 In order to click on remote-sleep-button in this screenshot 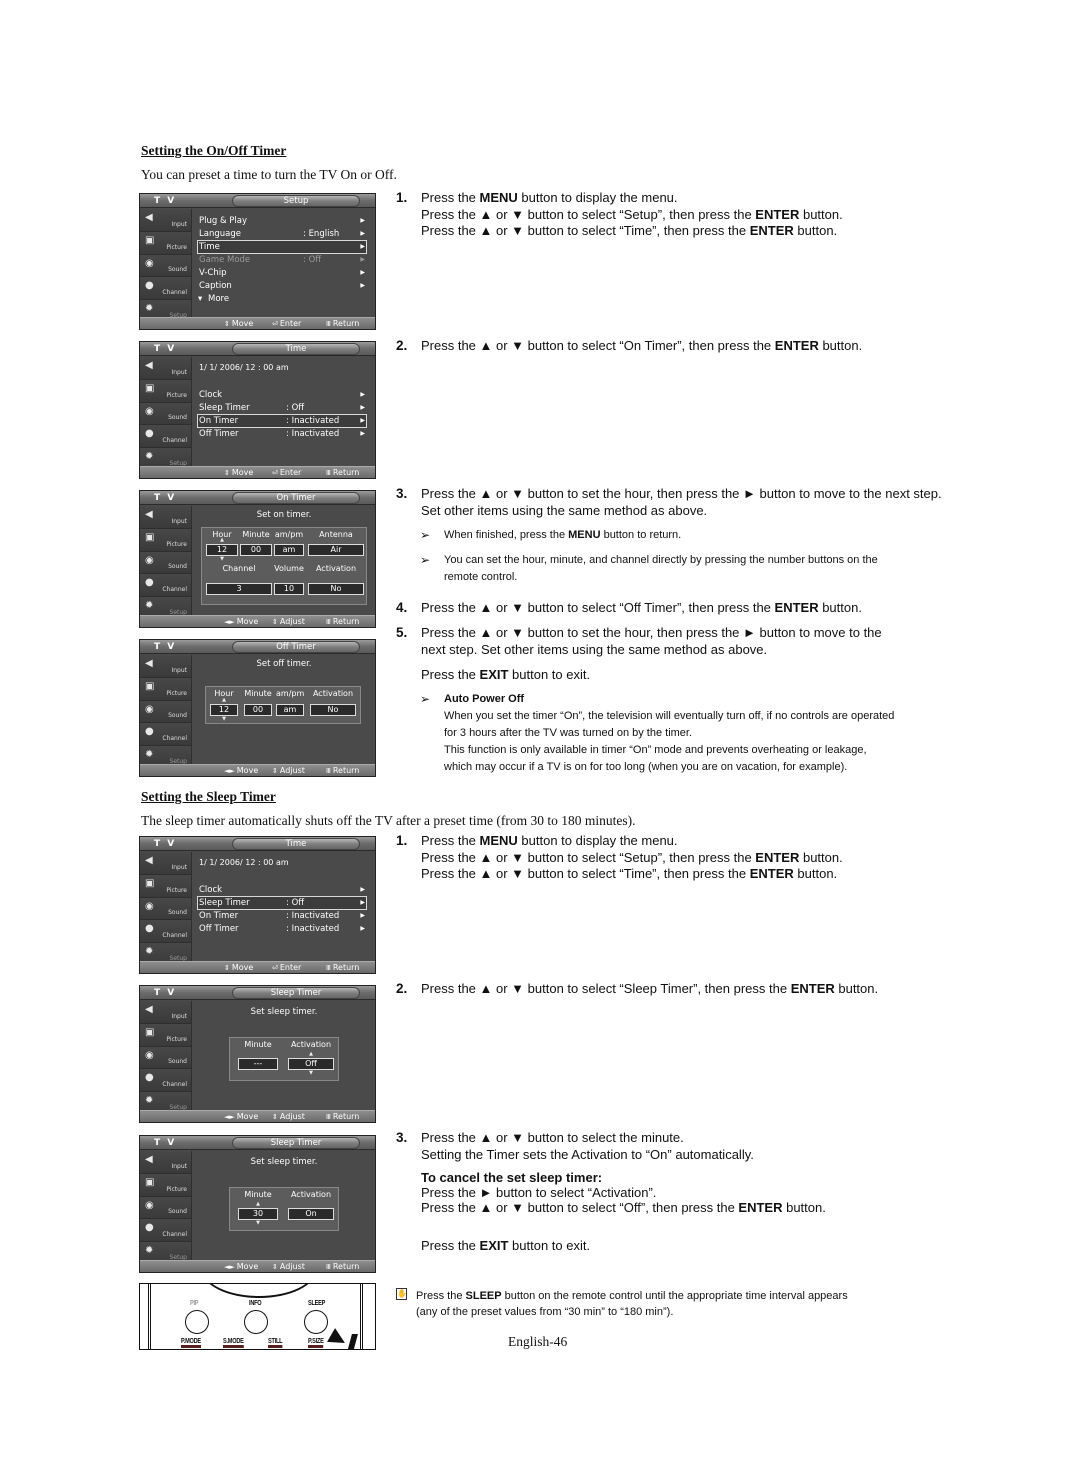, I will do `click(316, 1322)`.